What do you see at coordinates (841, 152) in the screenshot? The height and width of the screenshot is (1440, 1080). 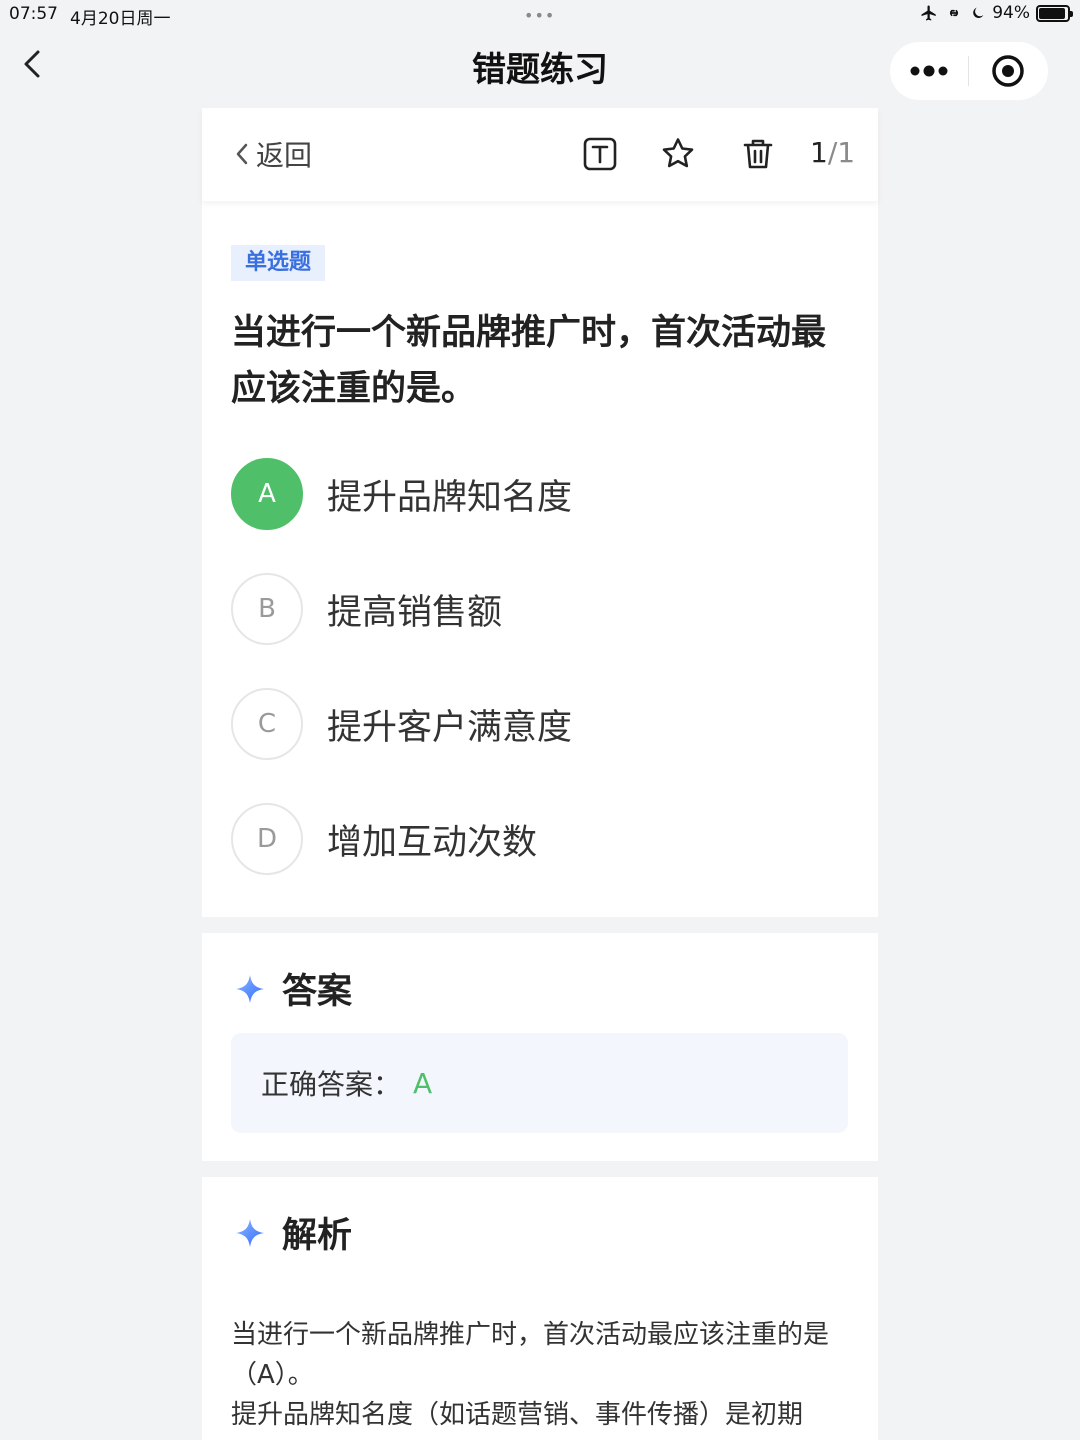 I see `total-count: /1` at bounding box center [841, 152].